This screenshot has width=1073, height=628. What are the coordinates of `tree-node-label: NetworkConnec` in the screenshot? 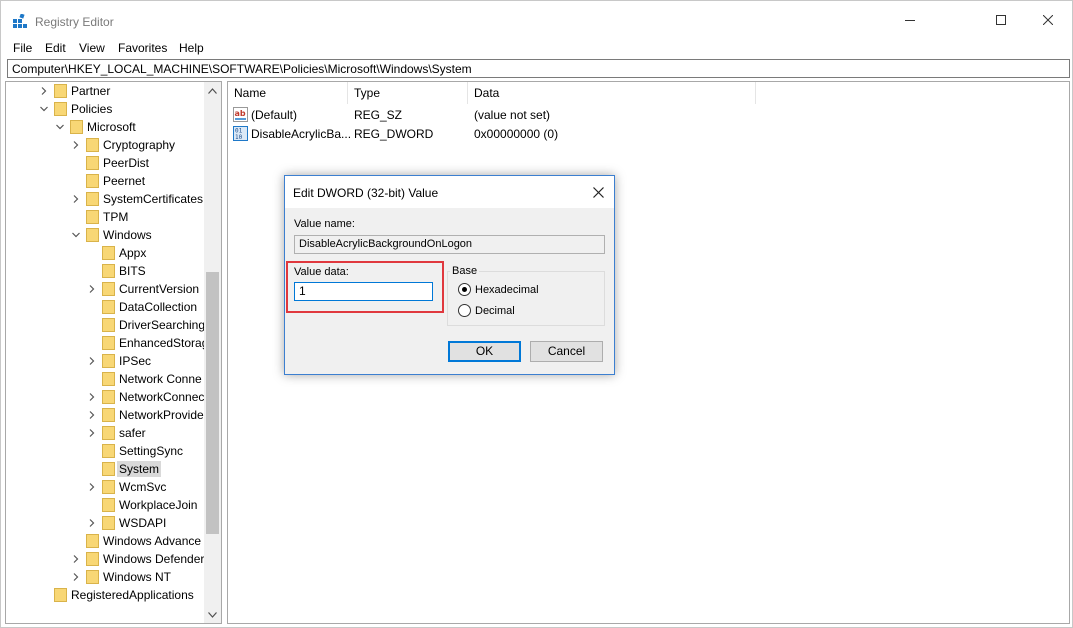 It's located at (161, 397).